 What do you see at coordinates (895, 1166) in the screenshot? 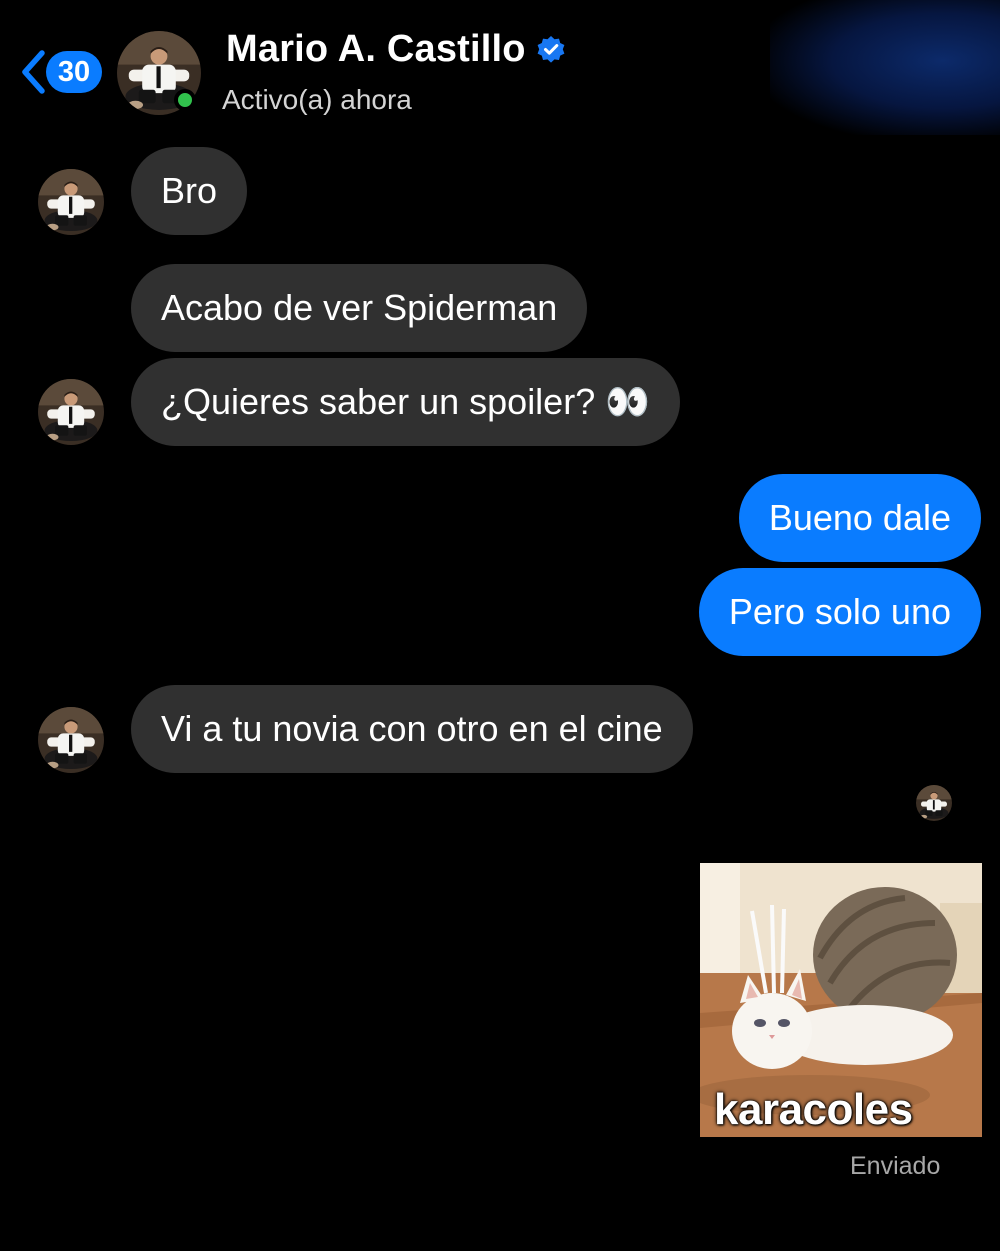
I see `sent-status-label: Enviado` at bounding box center [895, 1166].